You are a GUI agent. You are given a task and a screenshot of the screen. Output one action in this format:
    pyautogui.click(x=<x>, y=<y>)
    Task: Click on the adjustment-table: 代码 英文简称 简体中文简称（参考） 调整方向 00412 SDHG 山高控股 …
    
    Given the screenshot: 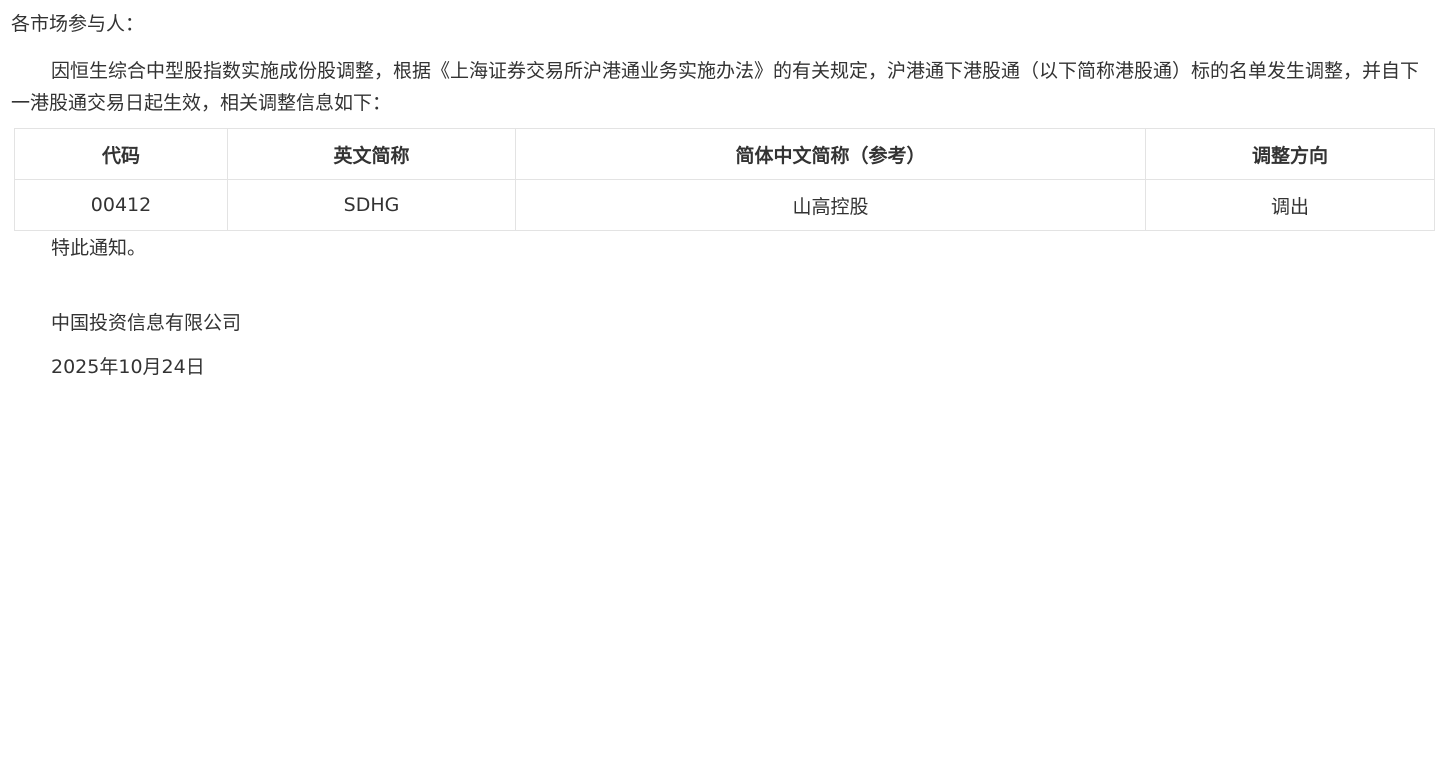 What is the action you would take?
    pyautogui.click(x=724, y=179)
    